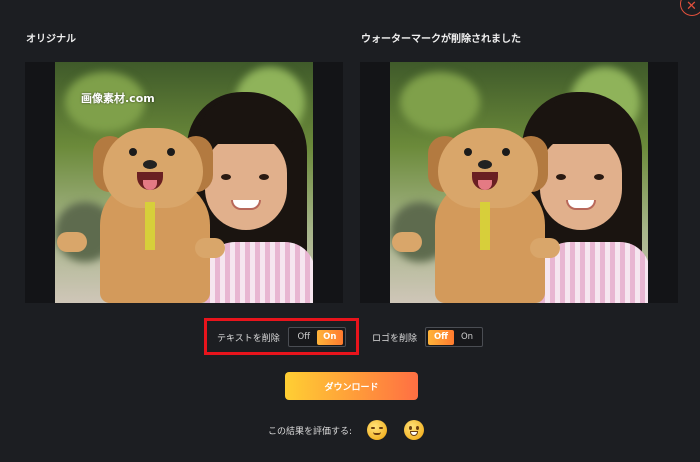  I want to click on watermark-text: 画像素材.com, so click(118, 98).